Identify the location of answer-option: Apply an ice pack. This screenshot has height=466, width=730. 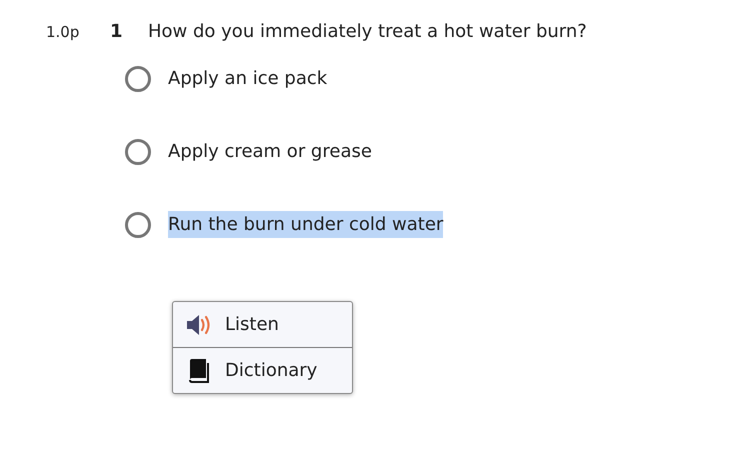
(248, 78).